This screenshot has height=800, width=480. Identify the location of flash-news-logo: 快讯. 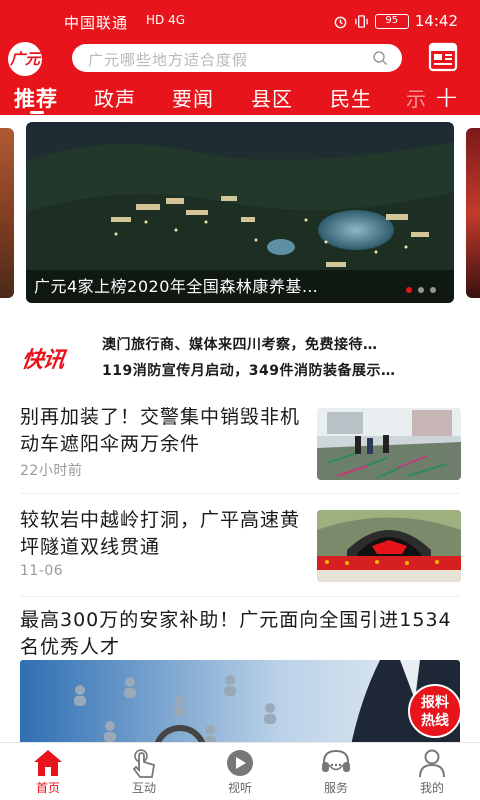
(42, 360).